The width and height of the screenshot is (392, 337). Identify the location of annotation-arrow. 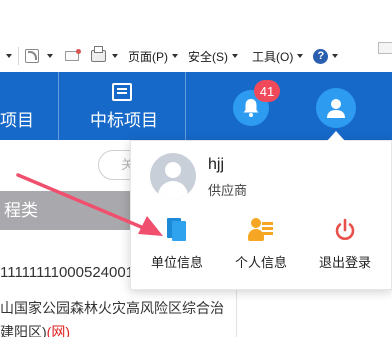
(89, 204).